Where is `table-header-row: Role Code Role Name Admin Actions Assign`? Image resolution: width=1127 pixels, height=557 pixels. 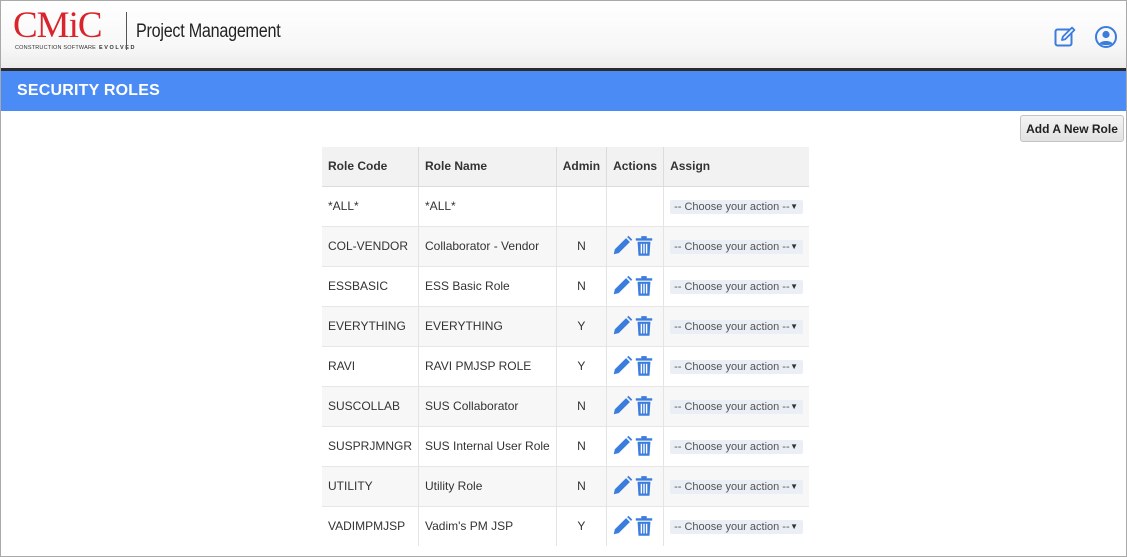
table-header-row: Role Code Role Name Admin Actions Assign is located at coordinates (566, 167).